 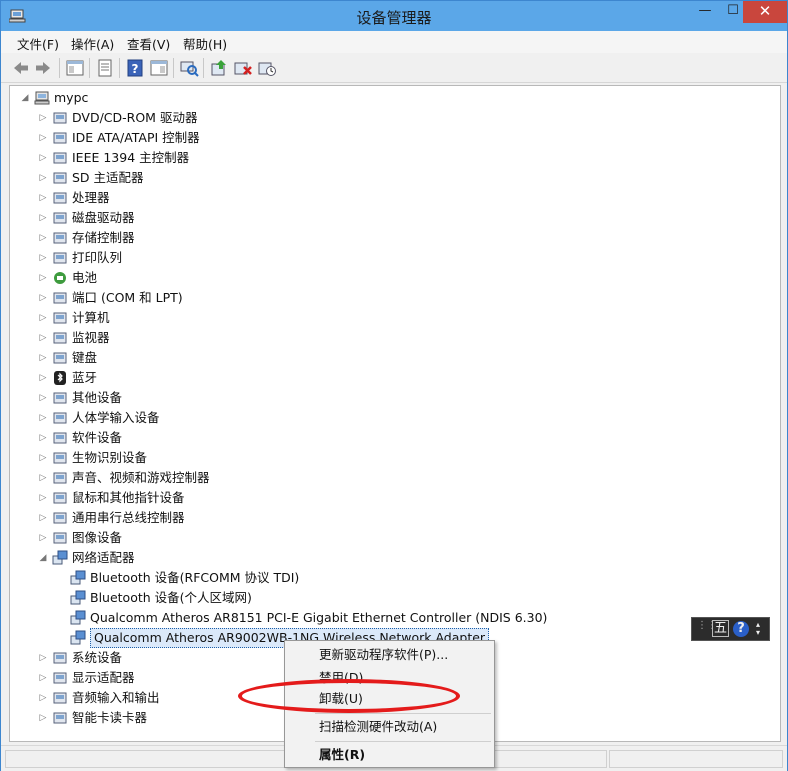 What do you see at coordinates (135, 68) in the screenshot?
I see `help-icon: ?` at bounding box center [135, 68].